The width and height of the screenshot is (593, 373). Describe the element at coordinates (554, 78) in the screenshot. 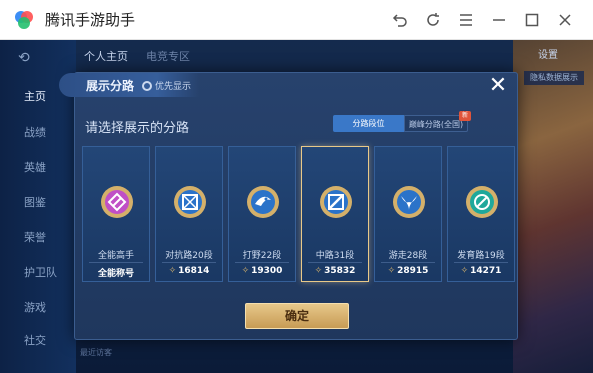

I see `privacy-tag: 隐私数据展示` at that location.